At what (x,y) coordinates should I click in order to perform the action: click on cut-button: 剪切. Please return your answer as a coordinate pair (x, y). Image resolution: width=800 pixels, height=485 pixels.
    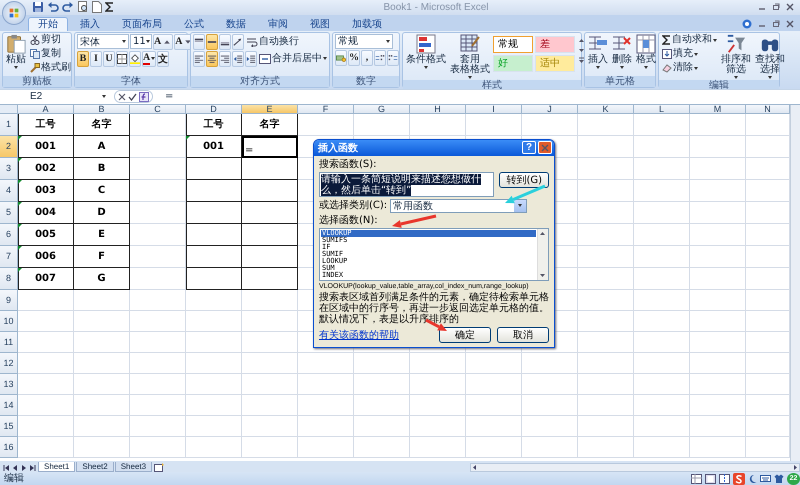
    Looking at the image, I should click on (50, 40).